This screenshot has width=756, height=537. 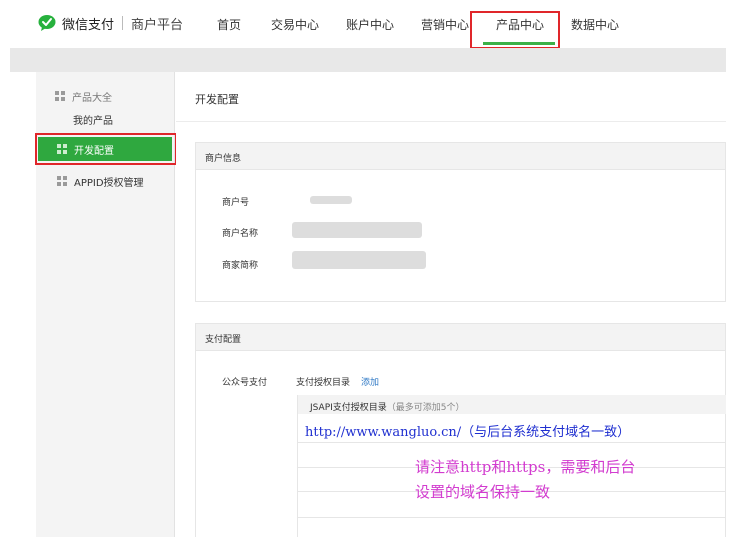 I want to click on pay-auth-dir-label: 支付授权目录, so click(x=323, y=383).